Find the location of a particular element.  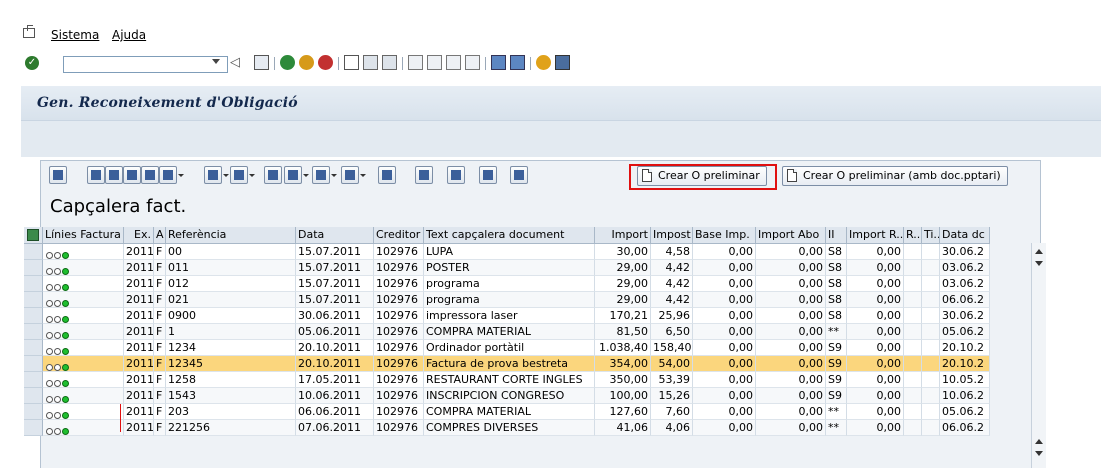

export-dropdown-icon is located at coordinates (305, 175).